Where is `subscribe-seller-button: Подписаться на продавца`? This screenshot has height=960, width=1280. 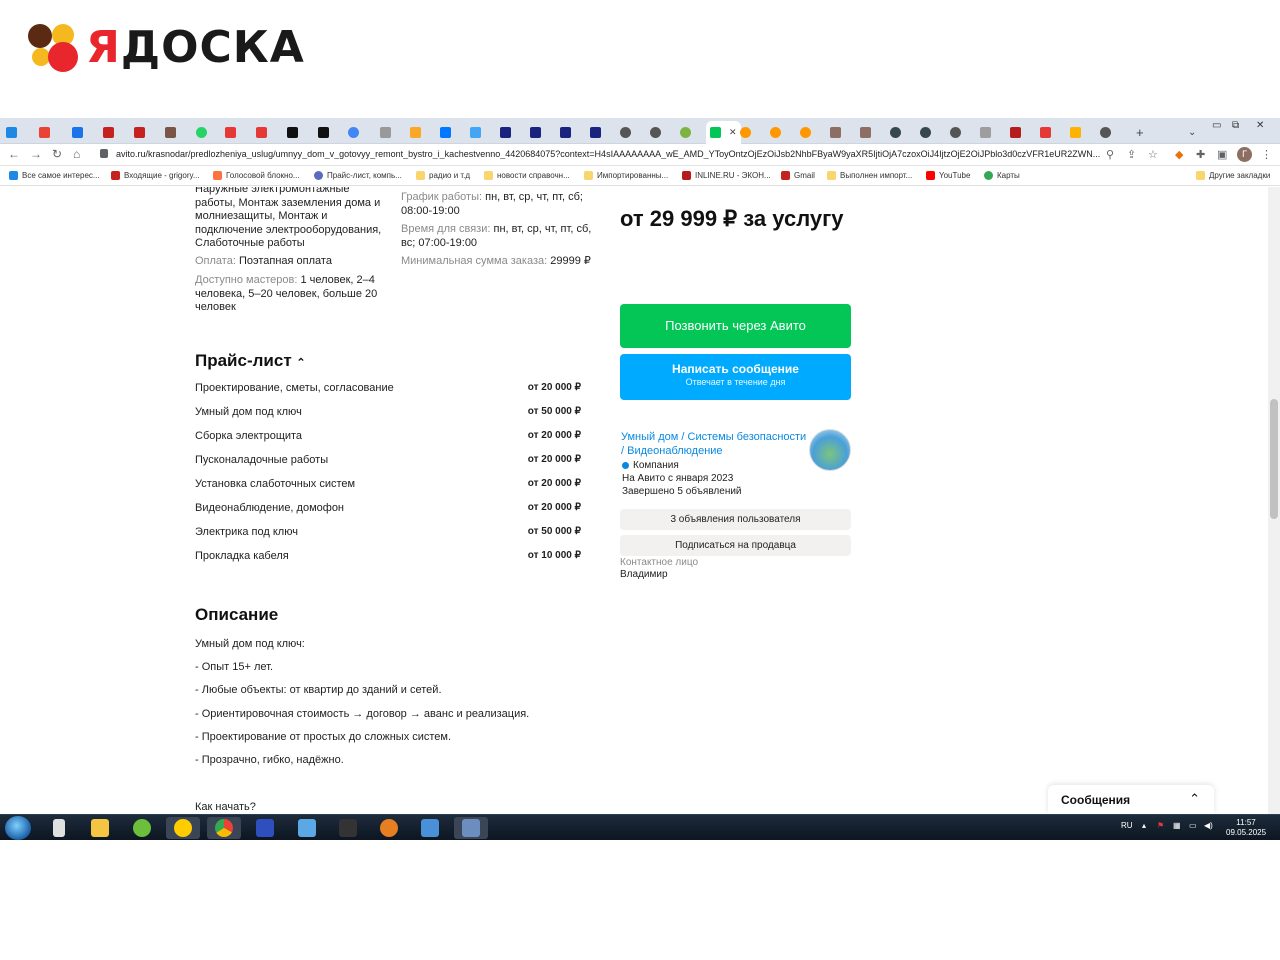 subscribe-seller-button: Подписаться на продавца is located at coordinates (735, 545).